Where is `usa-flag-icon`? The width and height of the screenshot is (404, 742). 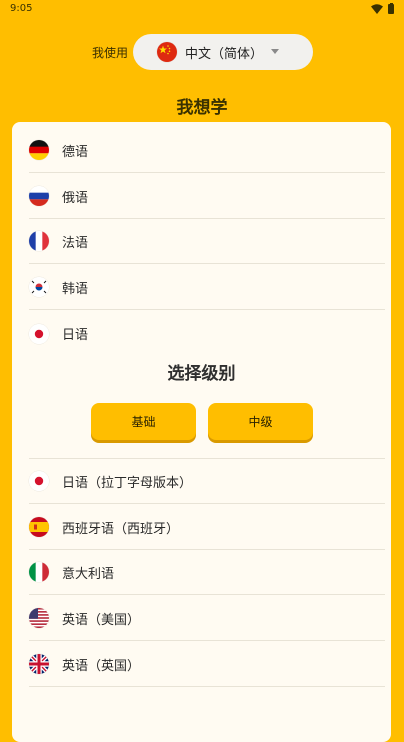 usa-flag-icon is located at coordinates (39, 618).